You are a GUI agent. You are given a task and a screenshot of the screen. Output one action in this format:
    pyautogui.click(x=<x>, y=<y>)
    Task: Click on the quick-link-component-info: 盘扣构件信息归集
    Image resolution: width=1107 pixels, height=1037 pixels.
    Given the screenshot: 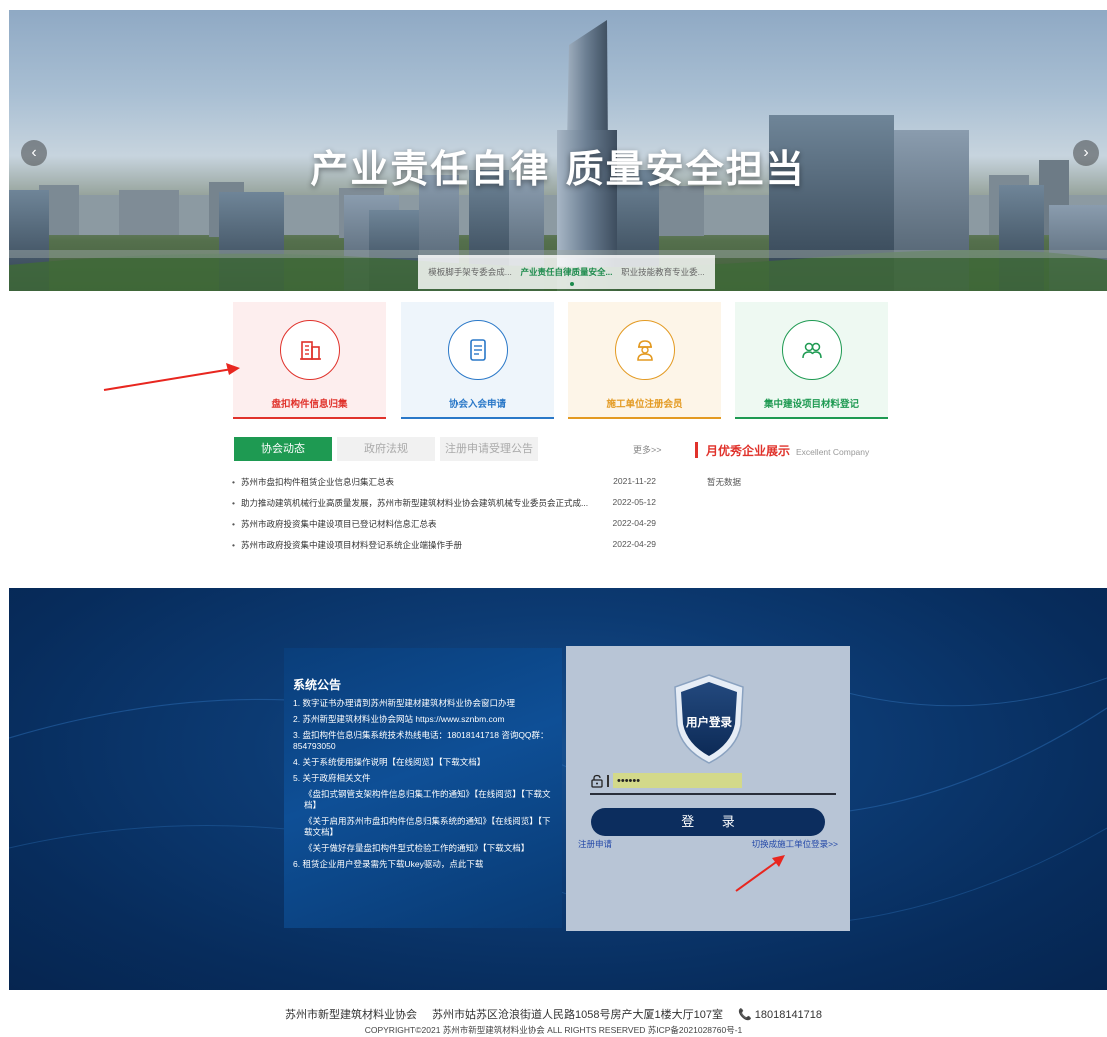 What is the action you would take?
    pyautogui.click(x=309, y=360)
    